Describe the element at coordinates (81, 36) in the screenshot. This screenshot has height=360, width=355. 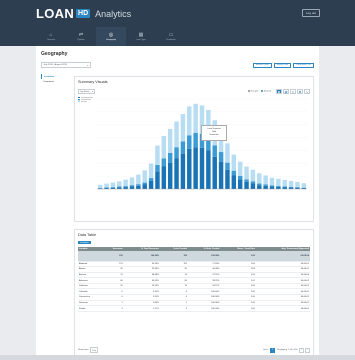
I see `nav-pipeline: ⇄ Pipeline` at that location.